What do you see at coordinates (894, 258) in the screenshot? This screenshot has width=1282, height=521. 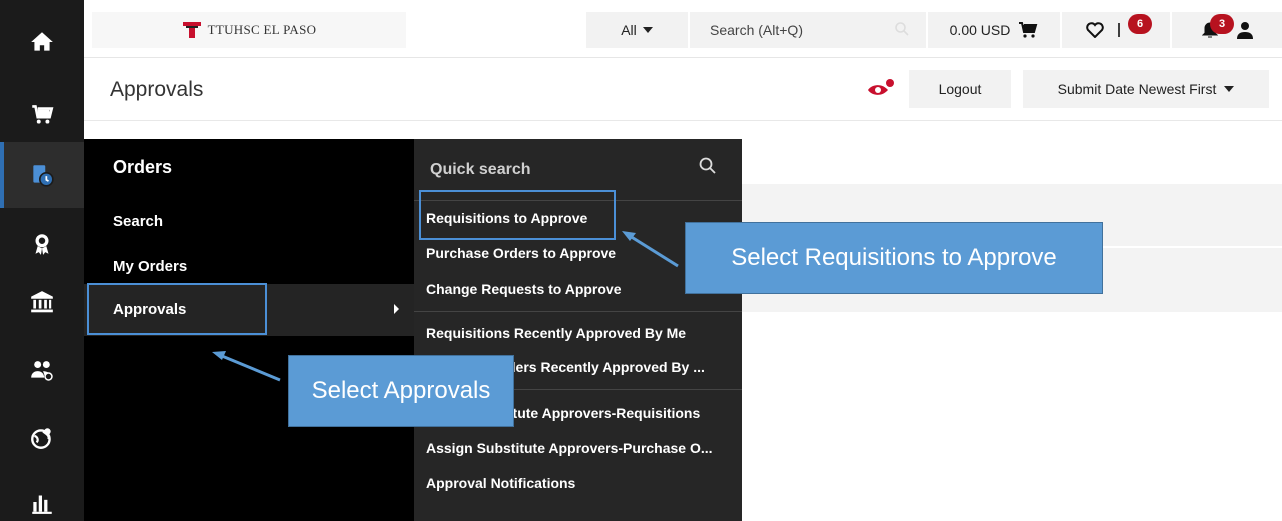 I see `callout-requisitions: Select Requisitions to Approve` at bounding box center [894, 258].